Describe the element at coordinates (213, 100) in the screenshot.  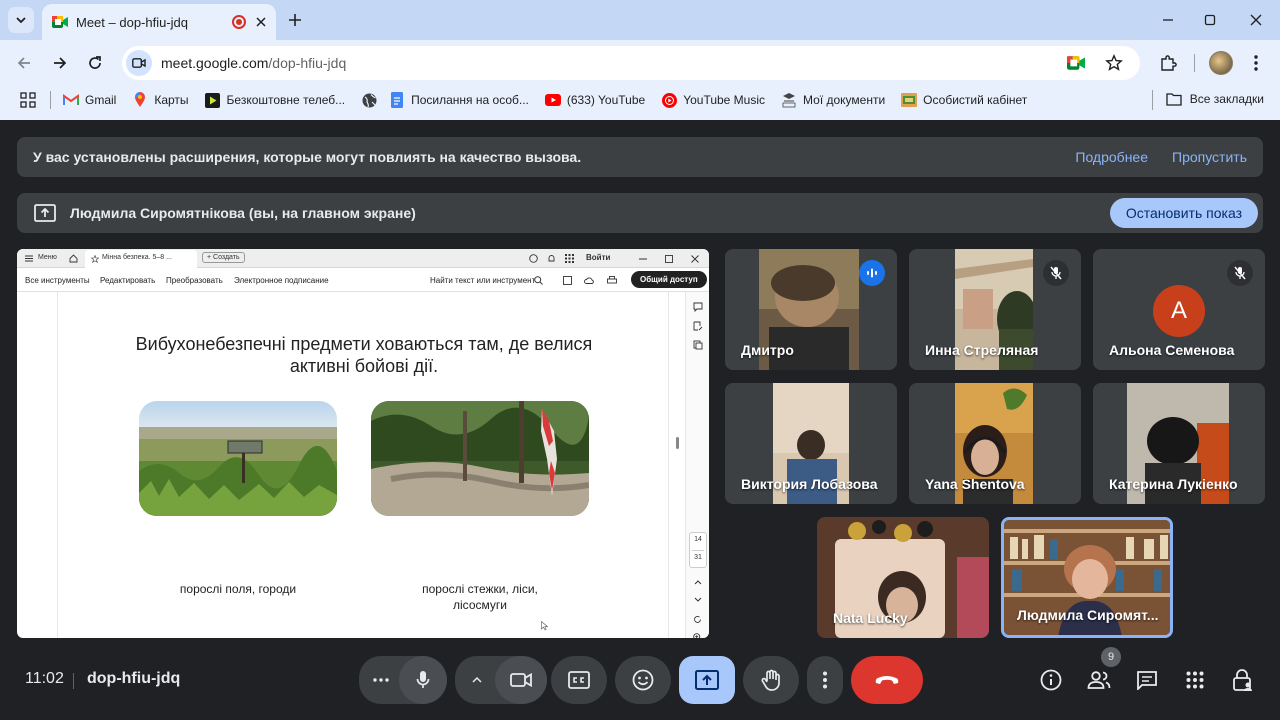
I see `play-icon` at that location.